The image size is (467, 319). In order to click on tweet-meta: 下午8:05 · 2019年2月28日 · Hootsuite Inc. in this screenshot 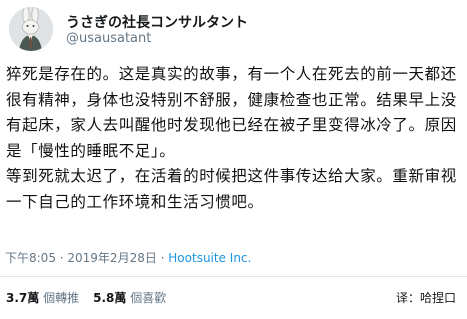, I will do `click(128, 257)`.